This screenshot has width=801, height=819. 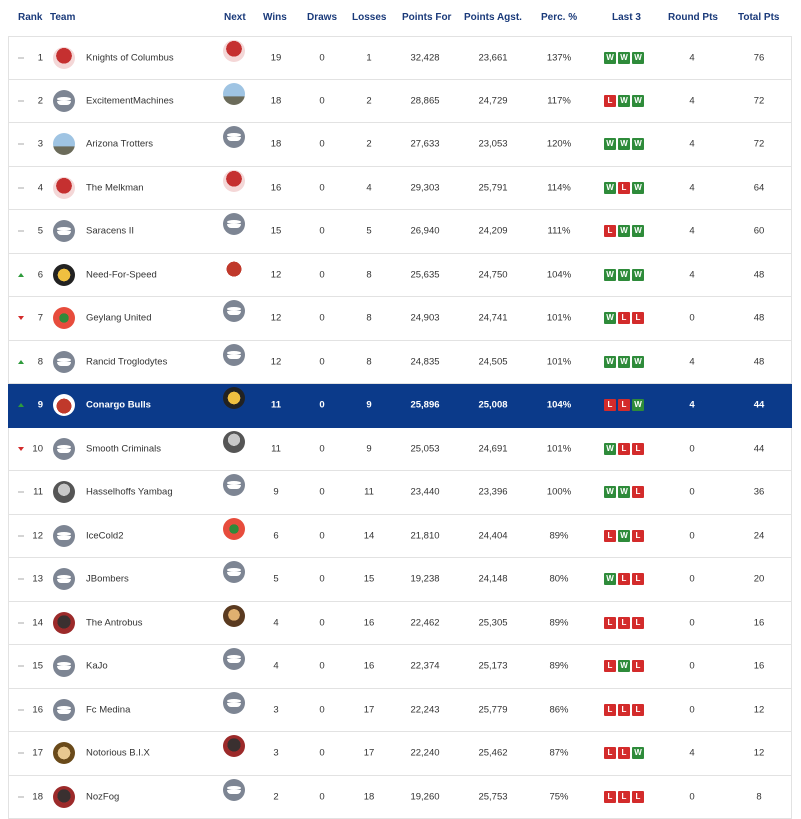 What do you see at coordinates (559, 362) in the screenshot?
I see `percentage-value: 101%` at bounding box center [559, 362].